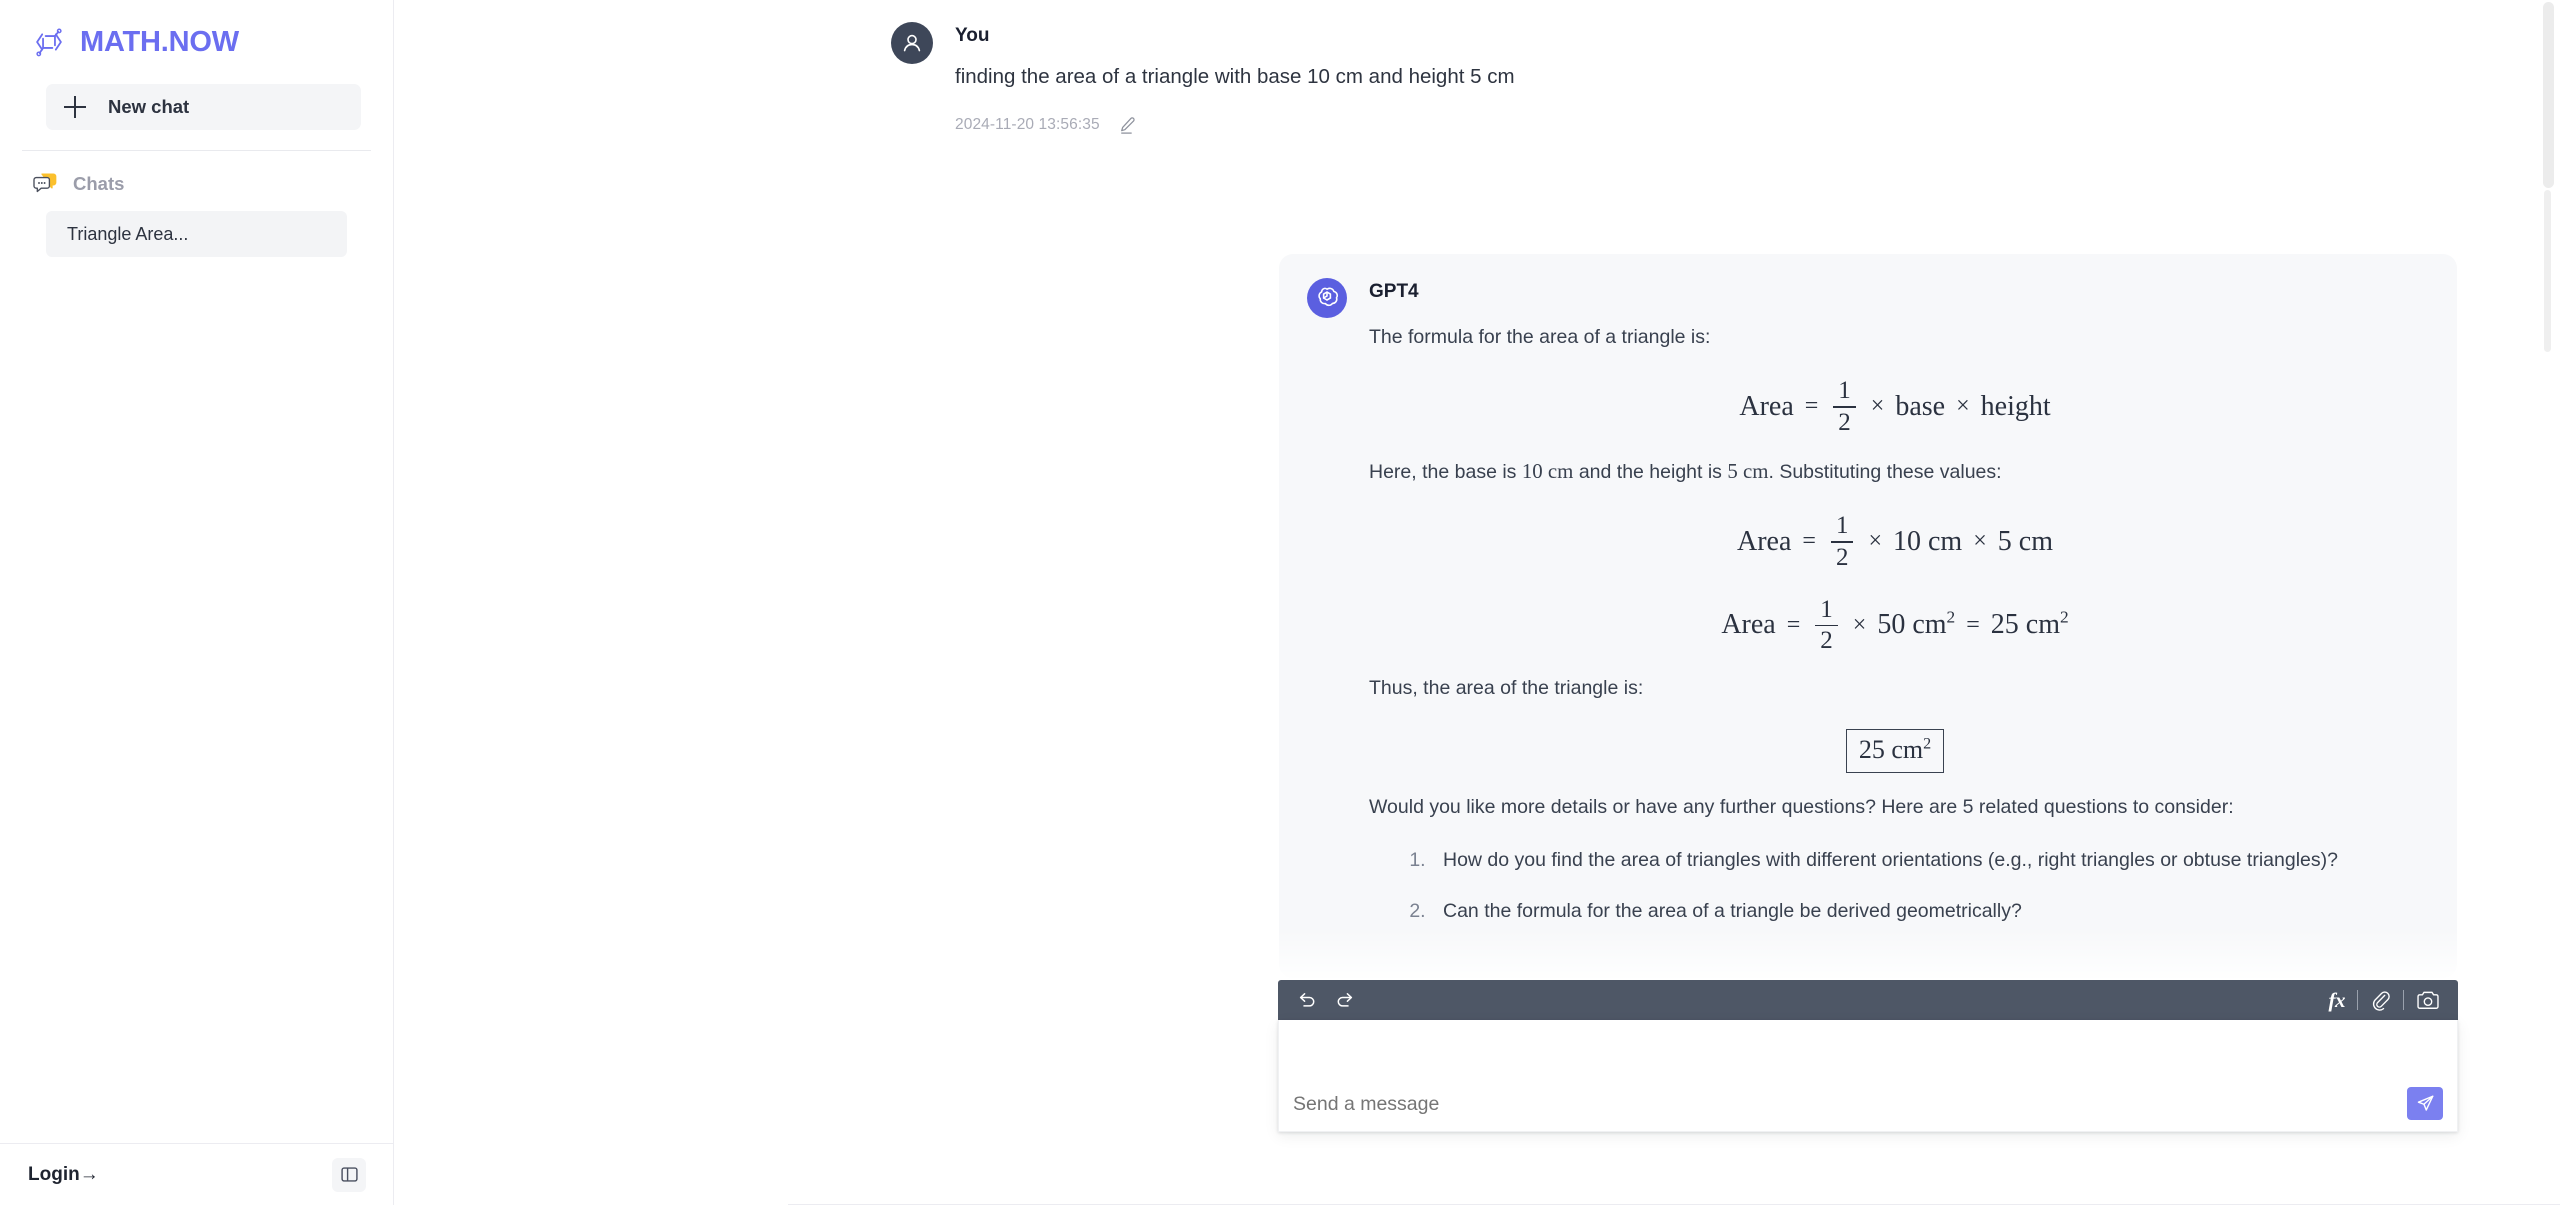  I want to click on user-avatar-icon, so click(912, 43).